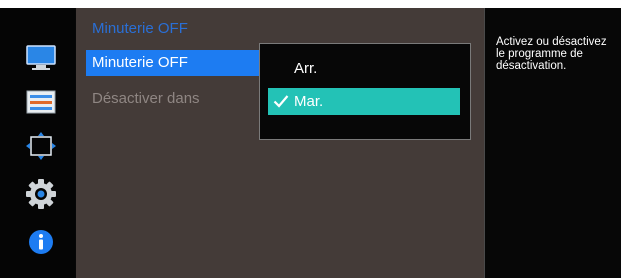 This screenshot has width=621, height=278. Describe the element at coordinates (364, 101) in the screenshot. I see `option-mar: Mar.` at that location.